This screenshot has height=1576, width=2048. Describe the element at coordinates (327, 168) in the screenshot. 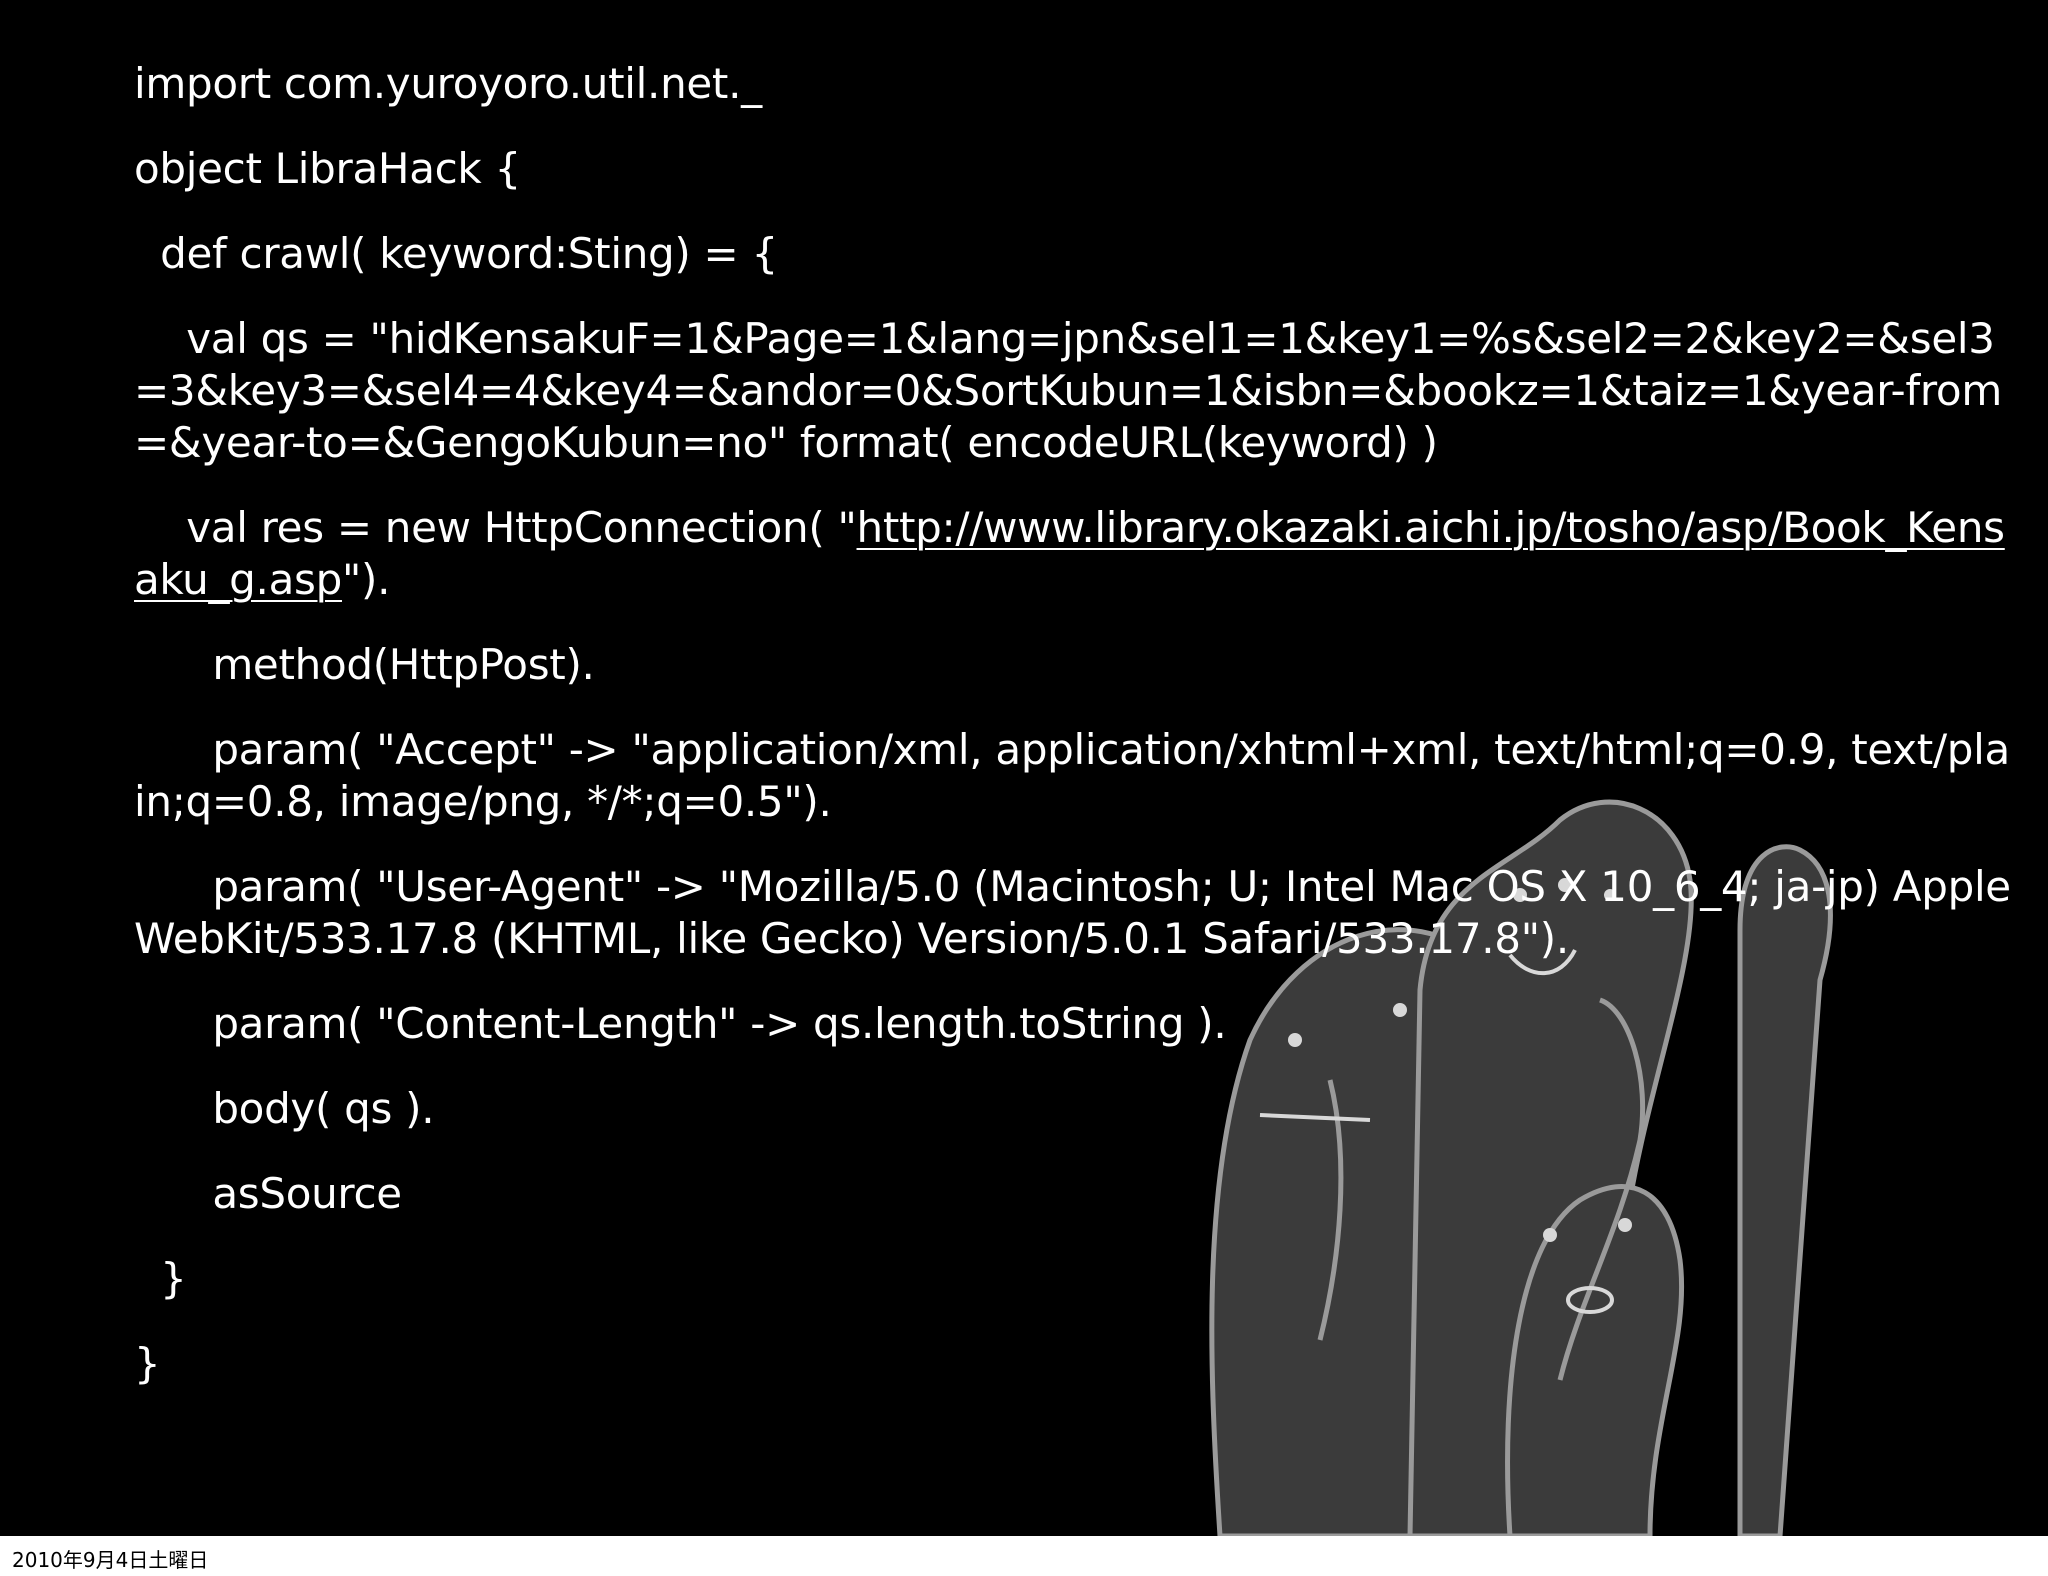

I see `code-line-object-declaration: object LibraHack {` at that location.